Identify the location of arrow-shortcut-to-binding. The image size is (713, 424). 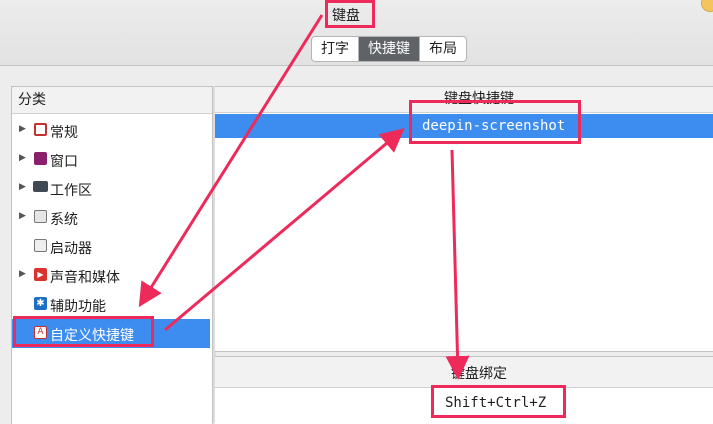
(457, 264).